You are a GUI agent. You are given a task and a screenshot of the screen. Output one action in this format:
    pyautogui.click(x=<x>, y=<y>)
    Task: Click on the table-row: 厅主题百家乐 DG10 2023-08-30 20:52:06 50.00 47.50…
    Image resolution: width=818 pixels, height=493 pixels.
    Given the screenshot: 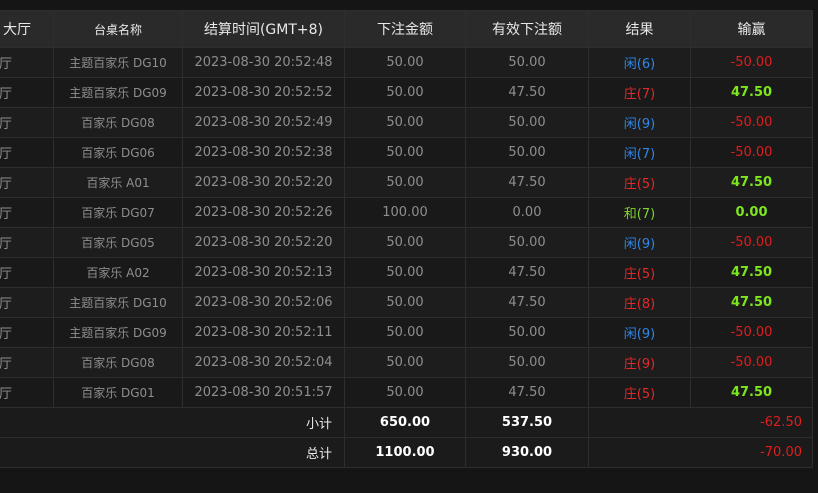 What is the action you would take?
    pyautogui.click(x=406, y=302)
    